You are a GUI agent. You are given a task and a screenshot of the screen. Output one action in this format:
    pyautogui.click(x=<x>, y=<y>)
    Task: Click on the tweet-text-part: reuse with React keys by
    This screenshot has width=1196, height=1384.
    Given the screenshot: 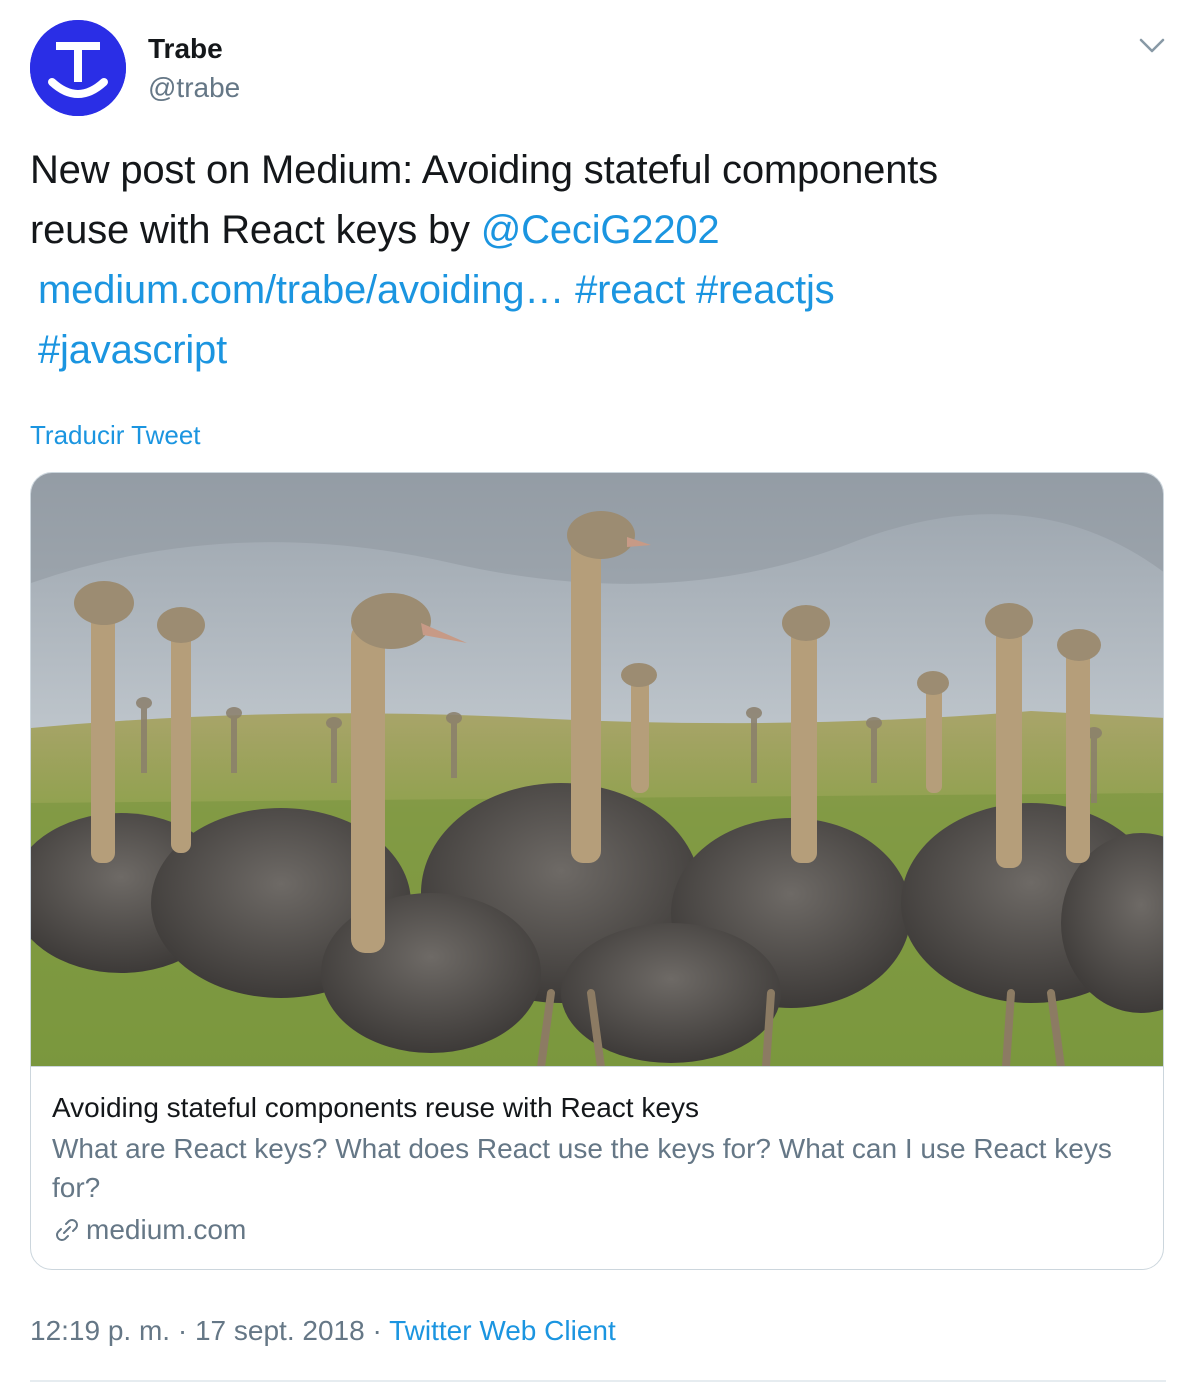 What is the action you would take?
    pyautogui.click(x=255, y=230)
    